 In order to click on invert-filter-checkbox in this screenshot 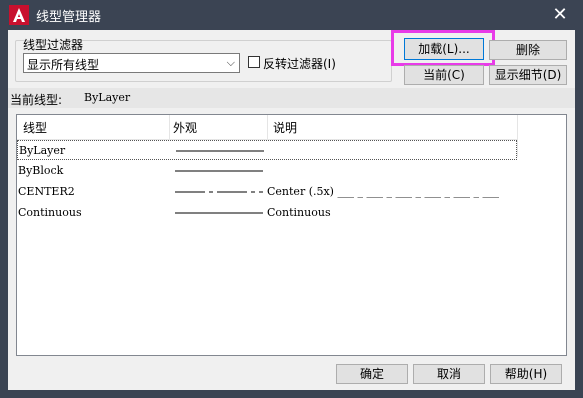, I will do `click(254, 62)`.